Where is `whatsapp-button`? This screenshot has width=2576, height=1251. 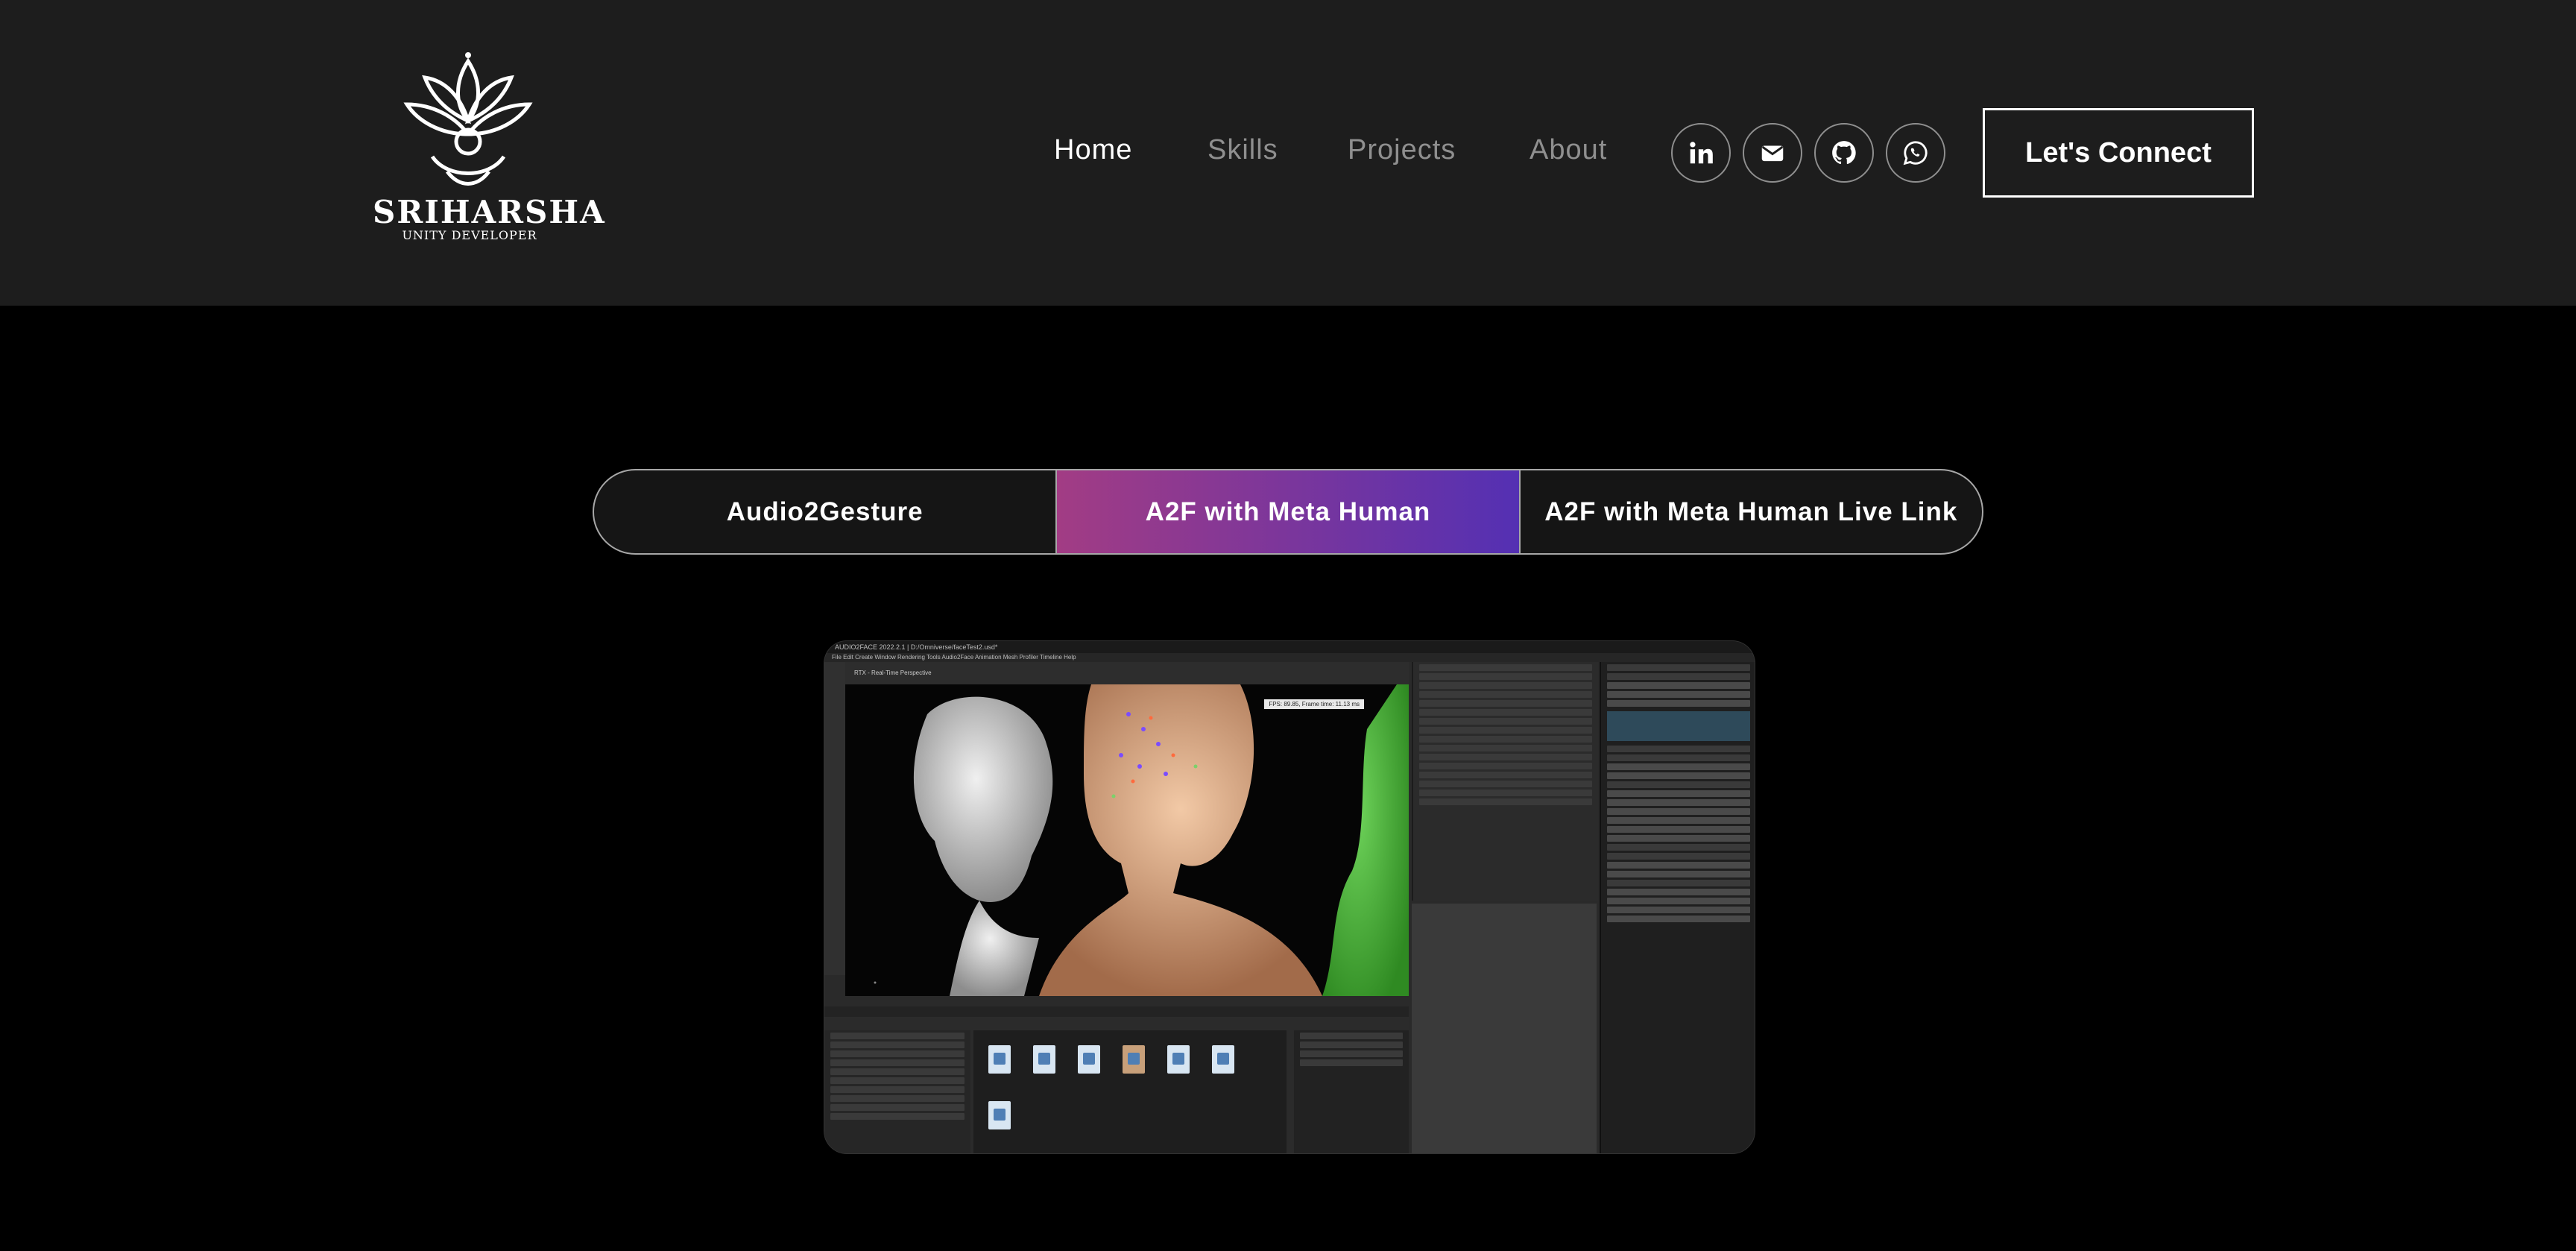
whatsapp-button is located at coordinates (1915, 153).